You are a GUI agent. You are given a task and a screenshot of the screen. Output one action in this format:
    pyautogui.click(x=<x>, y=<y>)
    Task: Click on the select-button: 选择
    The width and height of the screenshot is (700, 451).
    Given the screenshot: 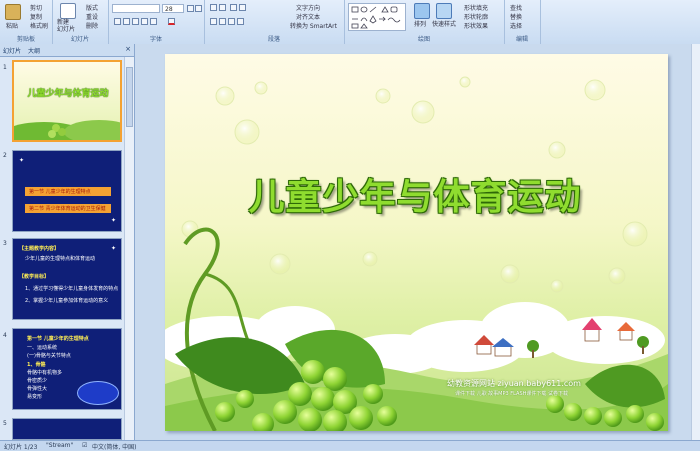 What is the action you would take?
    pyautogui.click(x=516, y=25)
    